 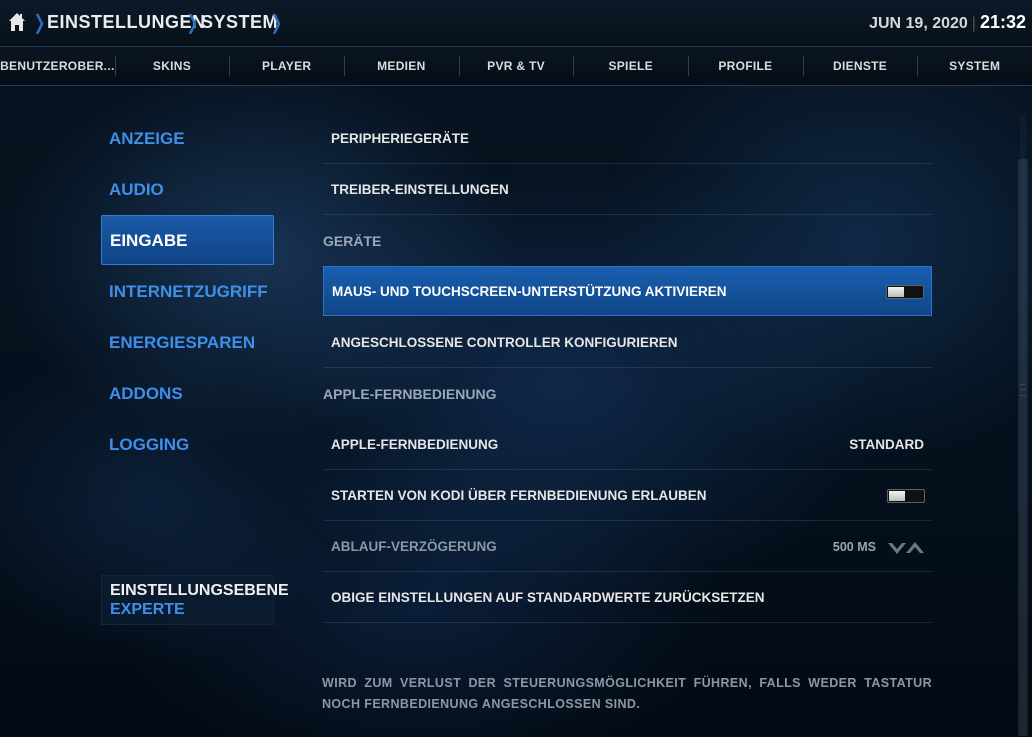 What do you see at coordinates (187, 190) in the screenshot?
I see `sidebar-item-audio: AUDIO` at bounding box center [187, 190].